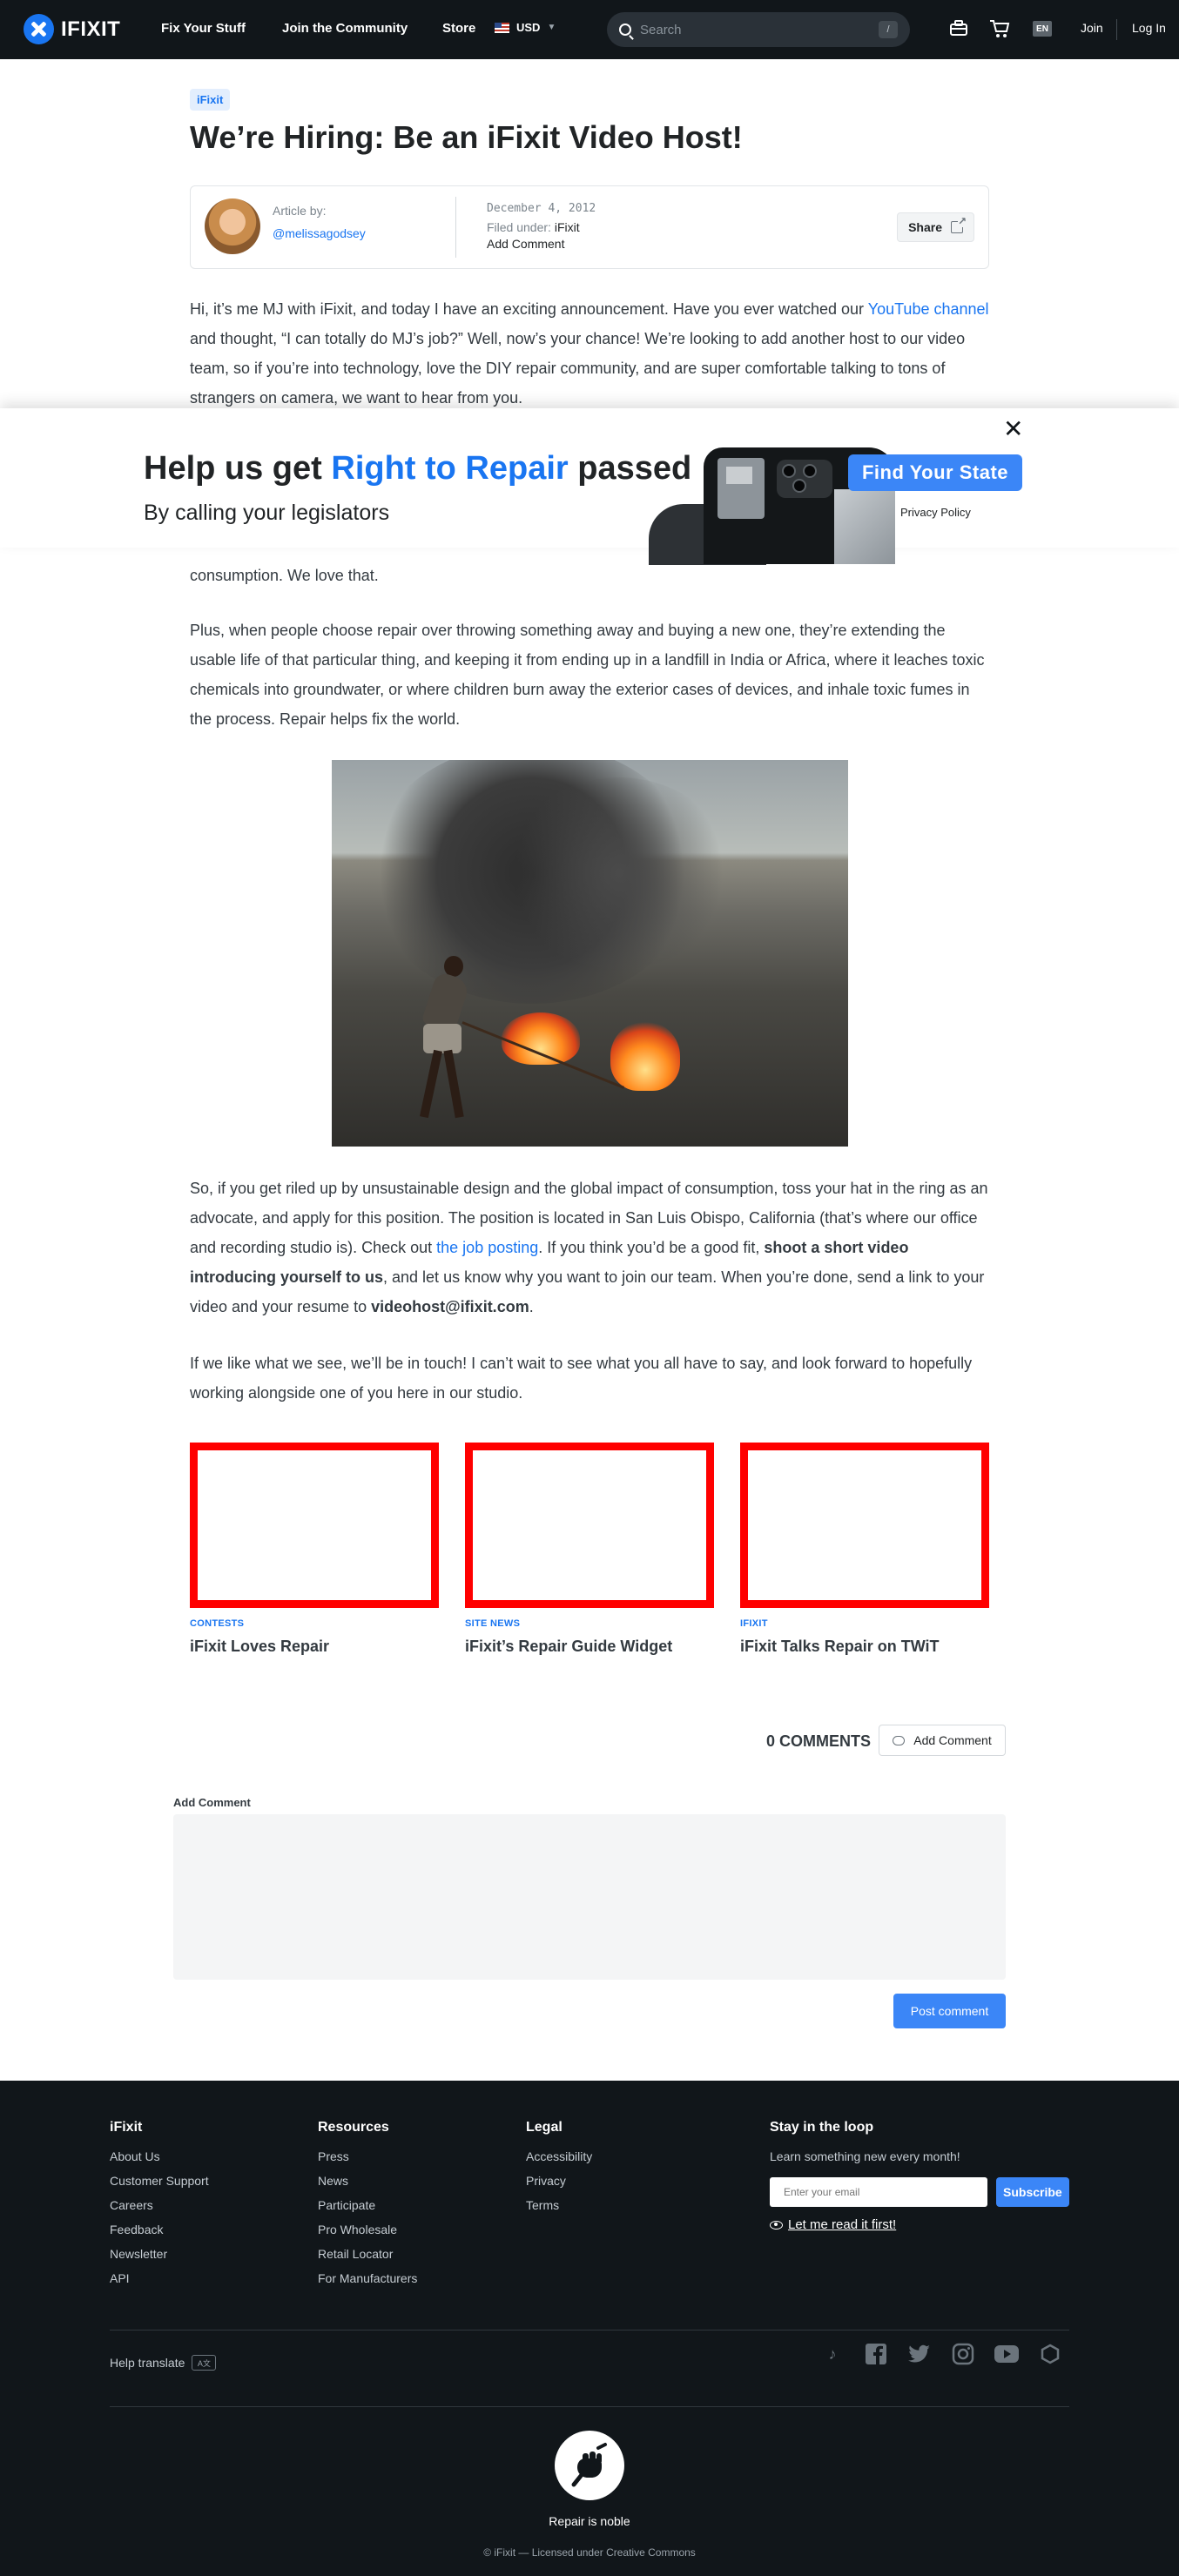  What do you see at coordinates (1042, 29) in the screenshot?
I see `language-selector: EN` at bounding box center [1042, 29].